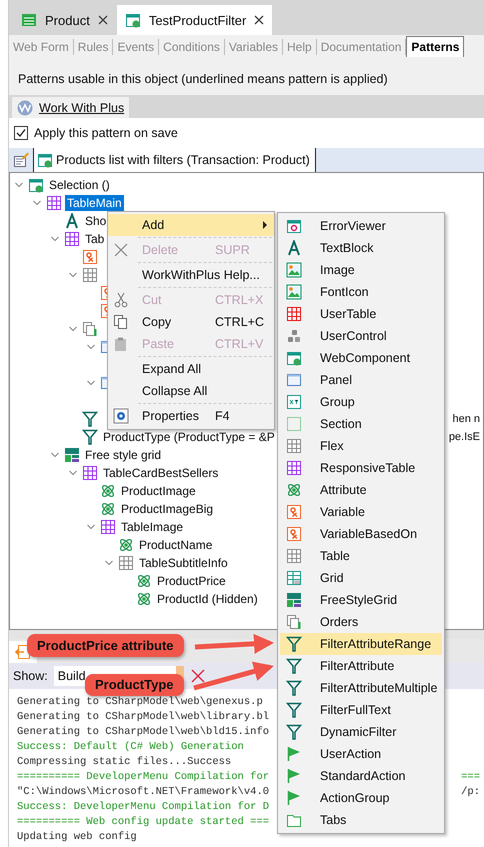  What do you see at coordinates (143, 777) in the screenshot?
I see `output-line: ========== DeveloperMenu Compilation for` at bounding box center [143, 777].